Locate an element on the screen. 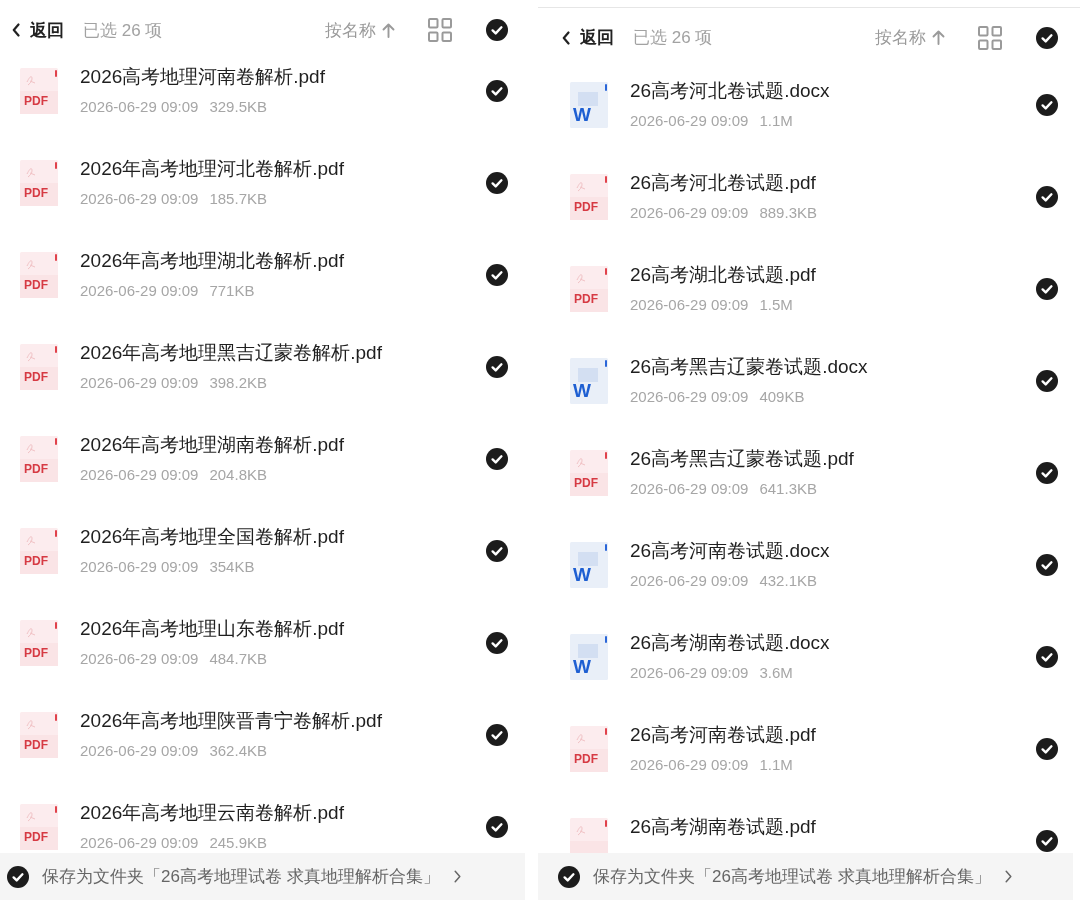  file-size: 409KB is located at coordinates (782, 397).